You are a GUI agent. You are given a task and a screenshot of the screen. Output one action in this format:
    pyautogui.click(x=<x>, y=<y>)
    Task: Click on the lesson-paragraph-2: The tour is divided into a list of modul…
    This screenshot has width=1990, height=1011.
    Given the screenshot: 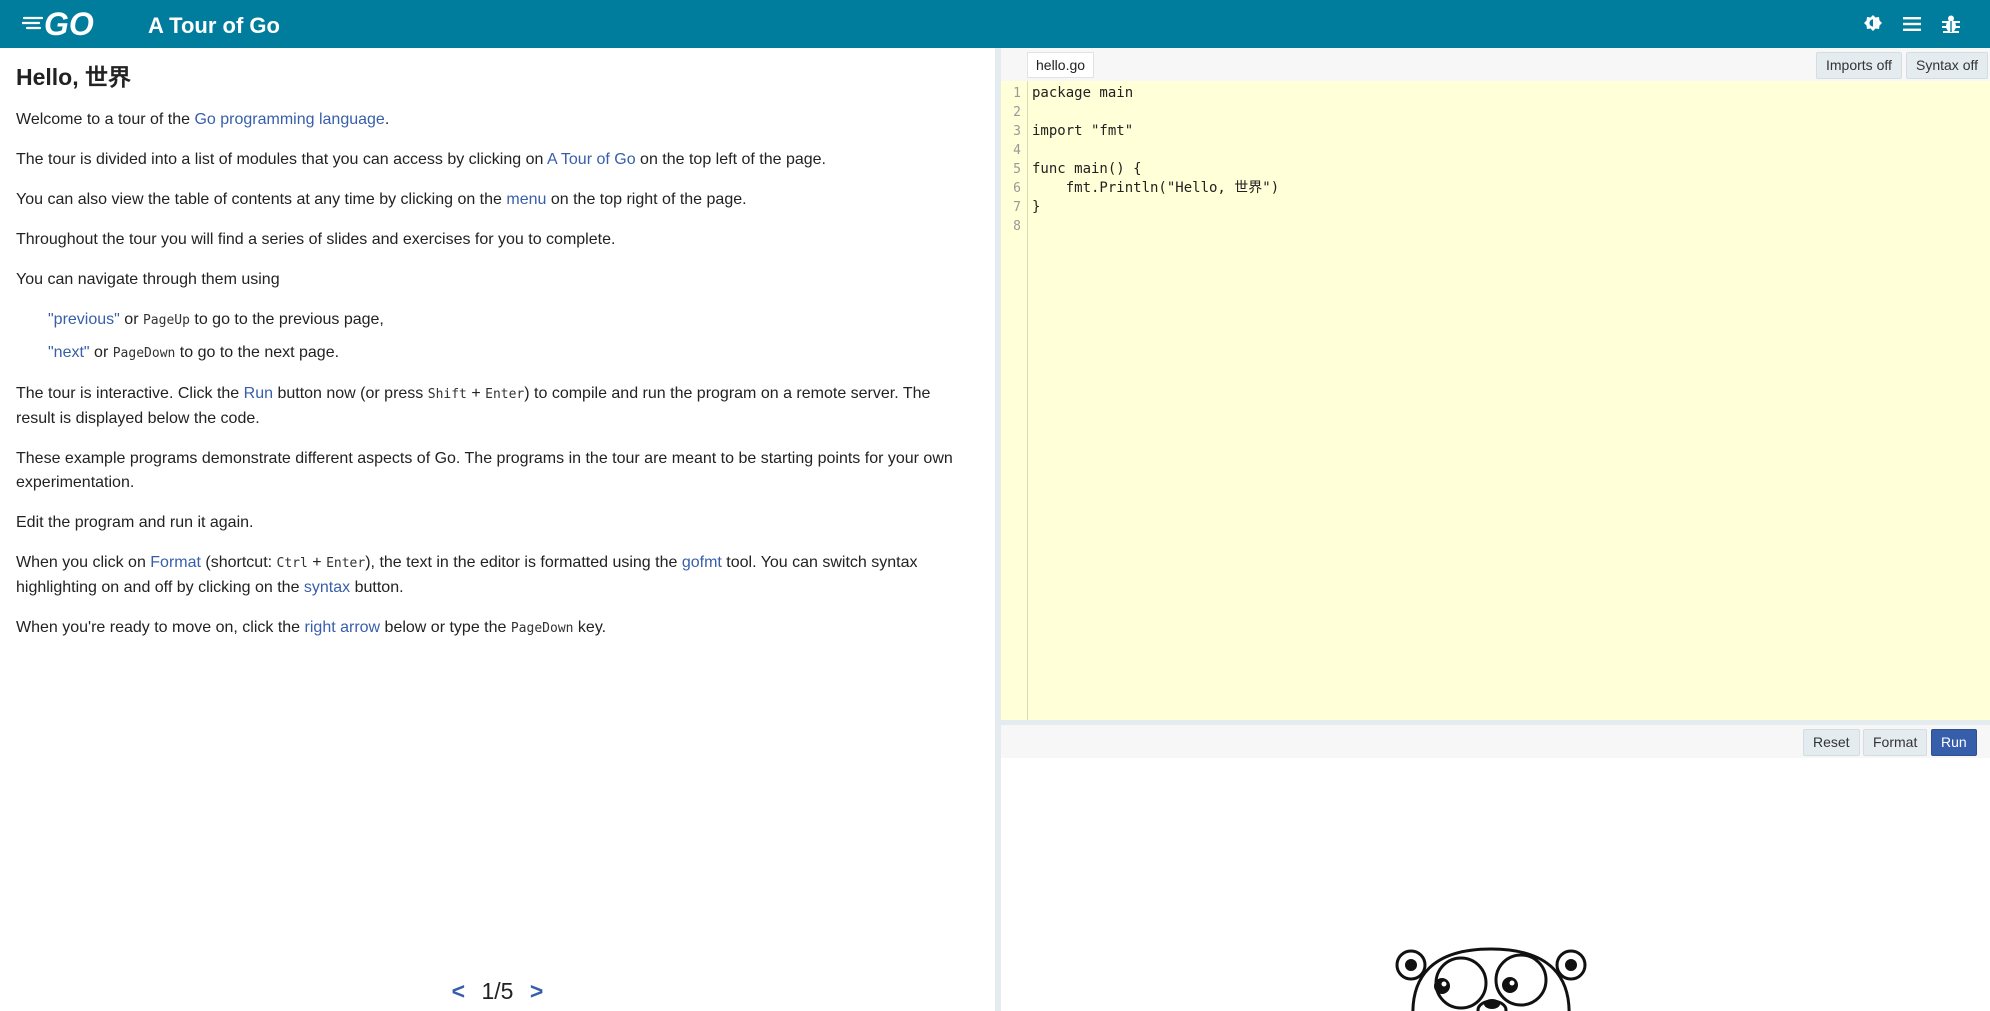 What is the action you would take?
    pyautogui.click(x=491, y=160)
    